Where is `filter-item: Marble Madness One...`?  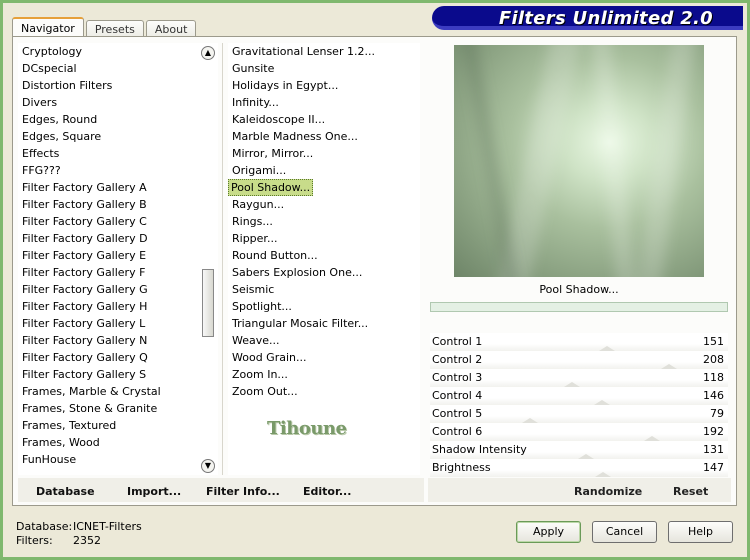 filter-item: Marble Madness One... is located at coordinates (324, 136).